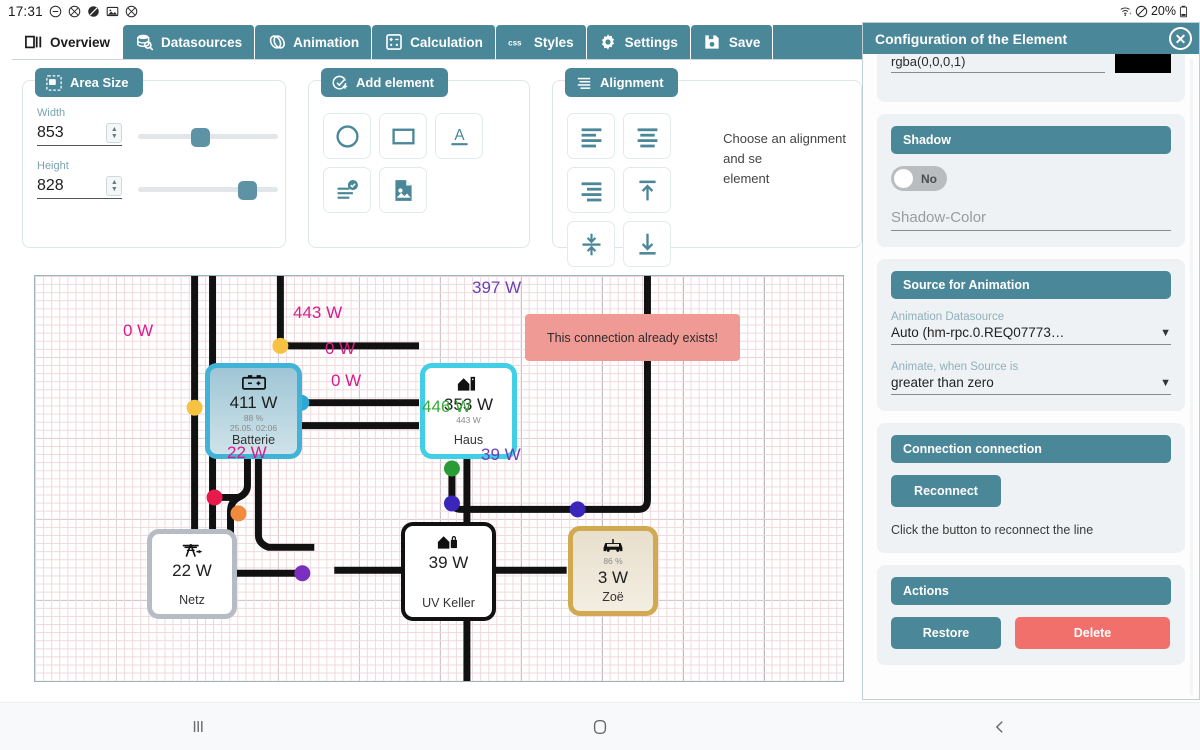 This screenshot has width=1200, height=750. I want to click on flow-label-22w: 22 W, so click(247, 452).